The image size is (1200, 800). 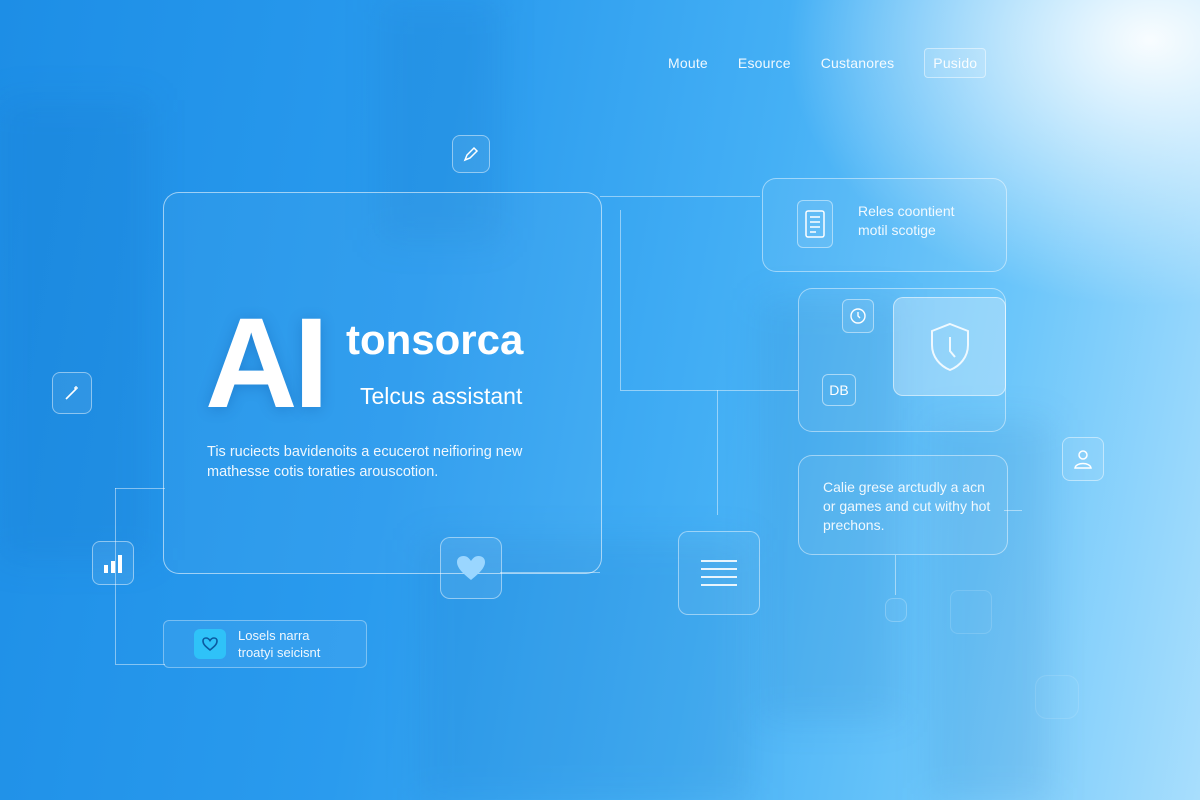 I want to click on heart-tile, so click(x=471, y=568).